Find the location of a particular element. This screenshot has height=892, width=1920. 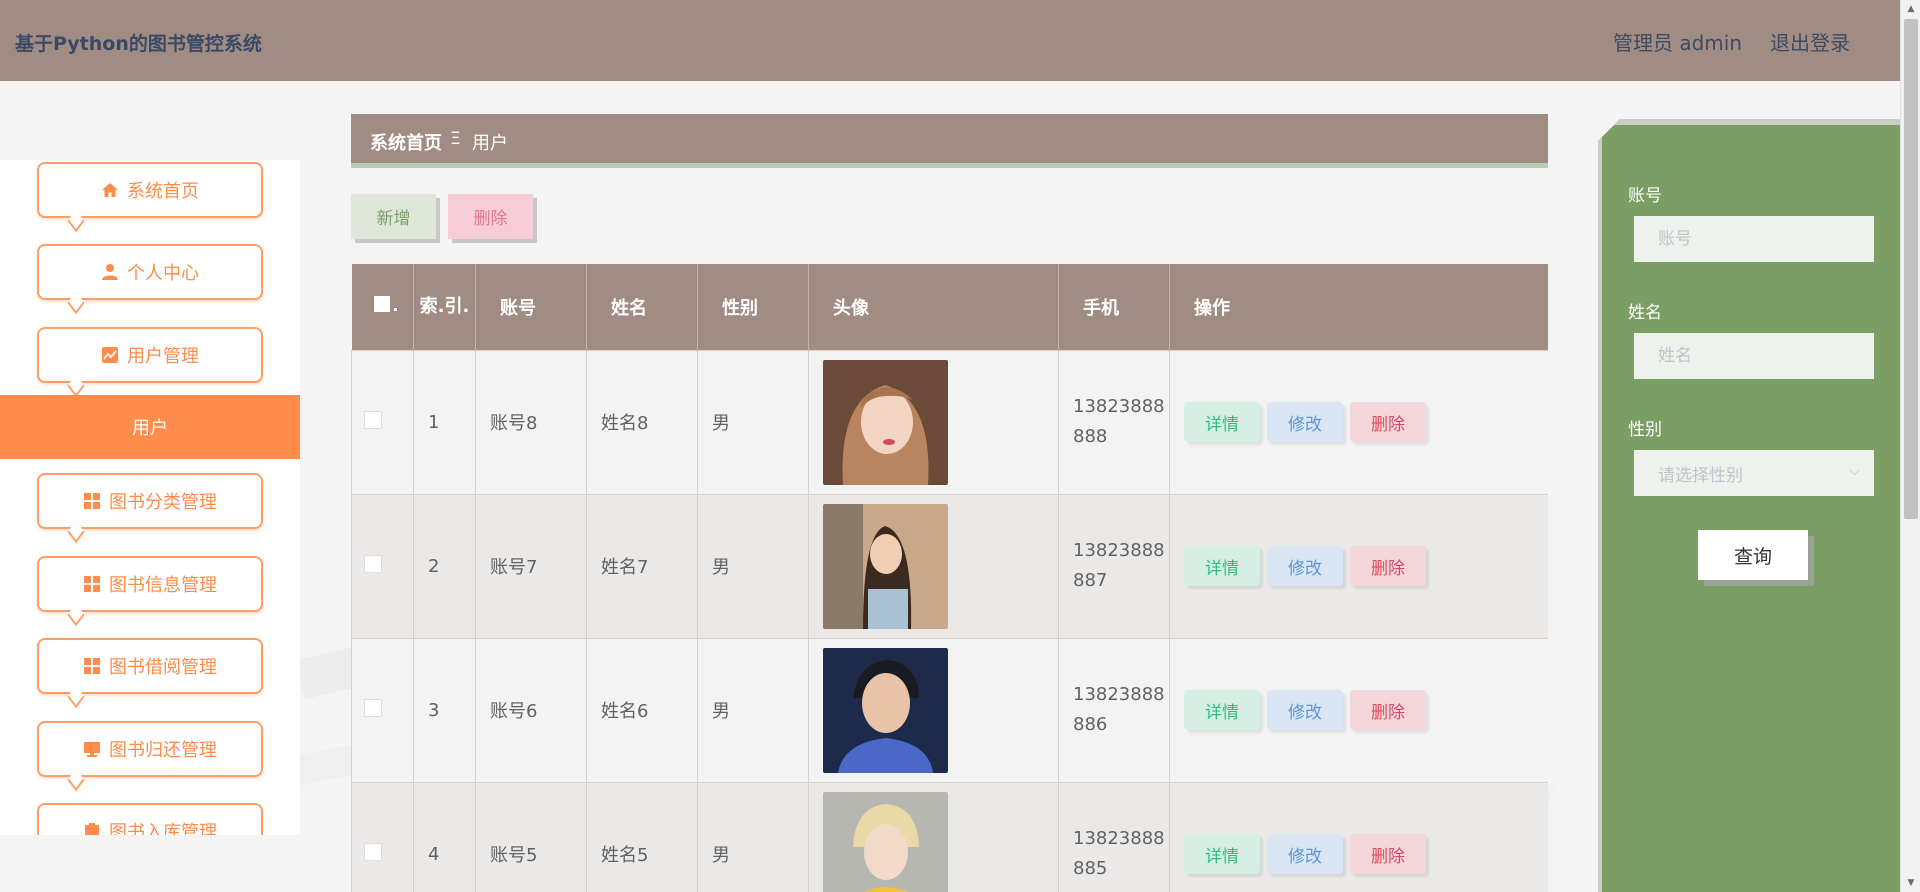

add-button: 新增 is located at coordinates (393, 216).